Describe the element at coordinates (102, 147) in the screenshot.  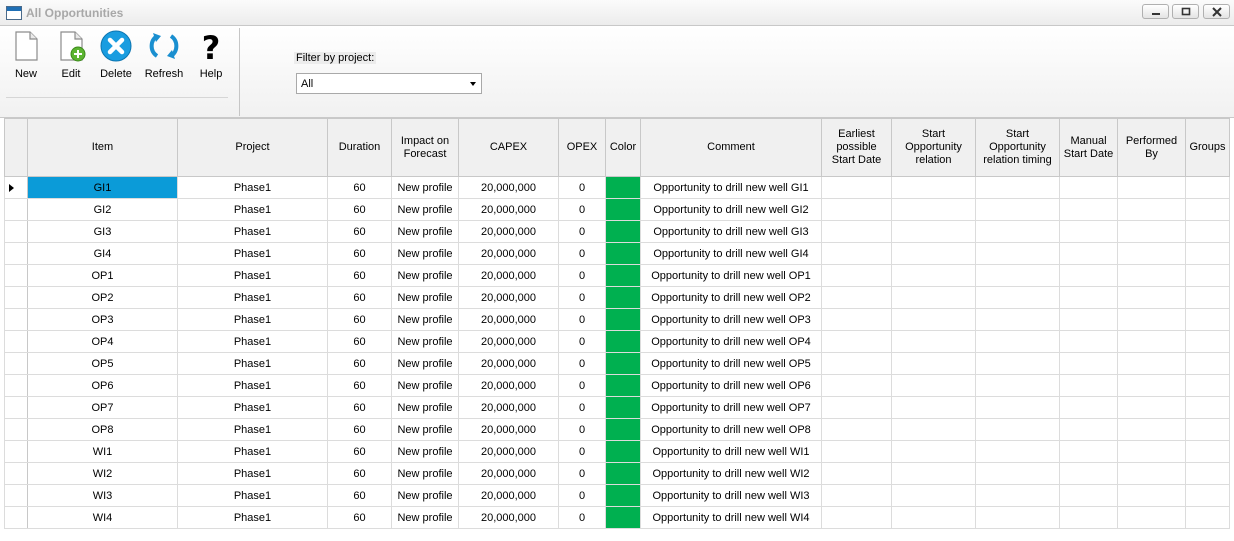
I see `column-header-item: Item` at that location.